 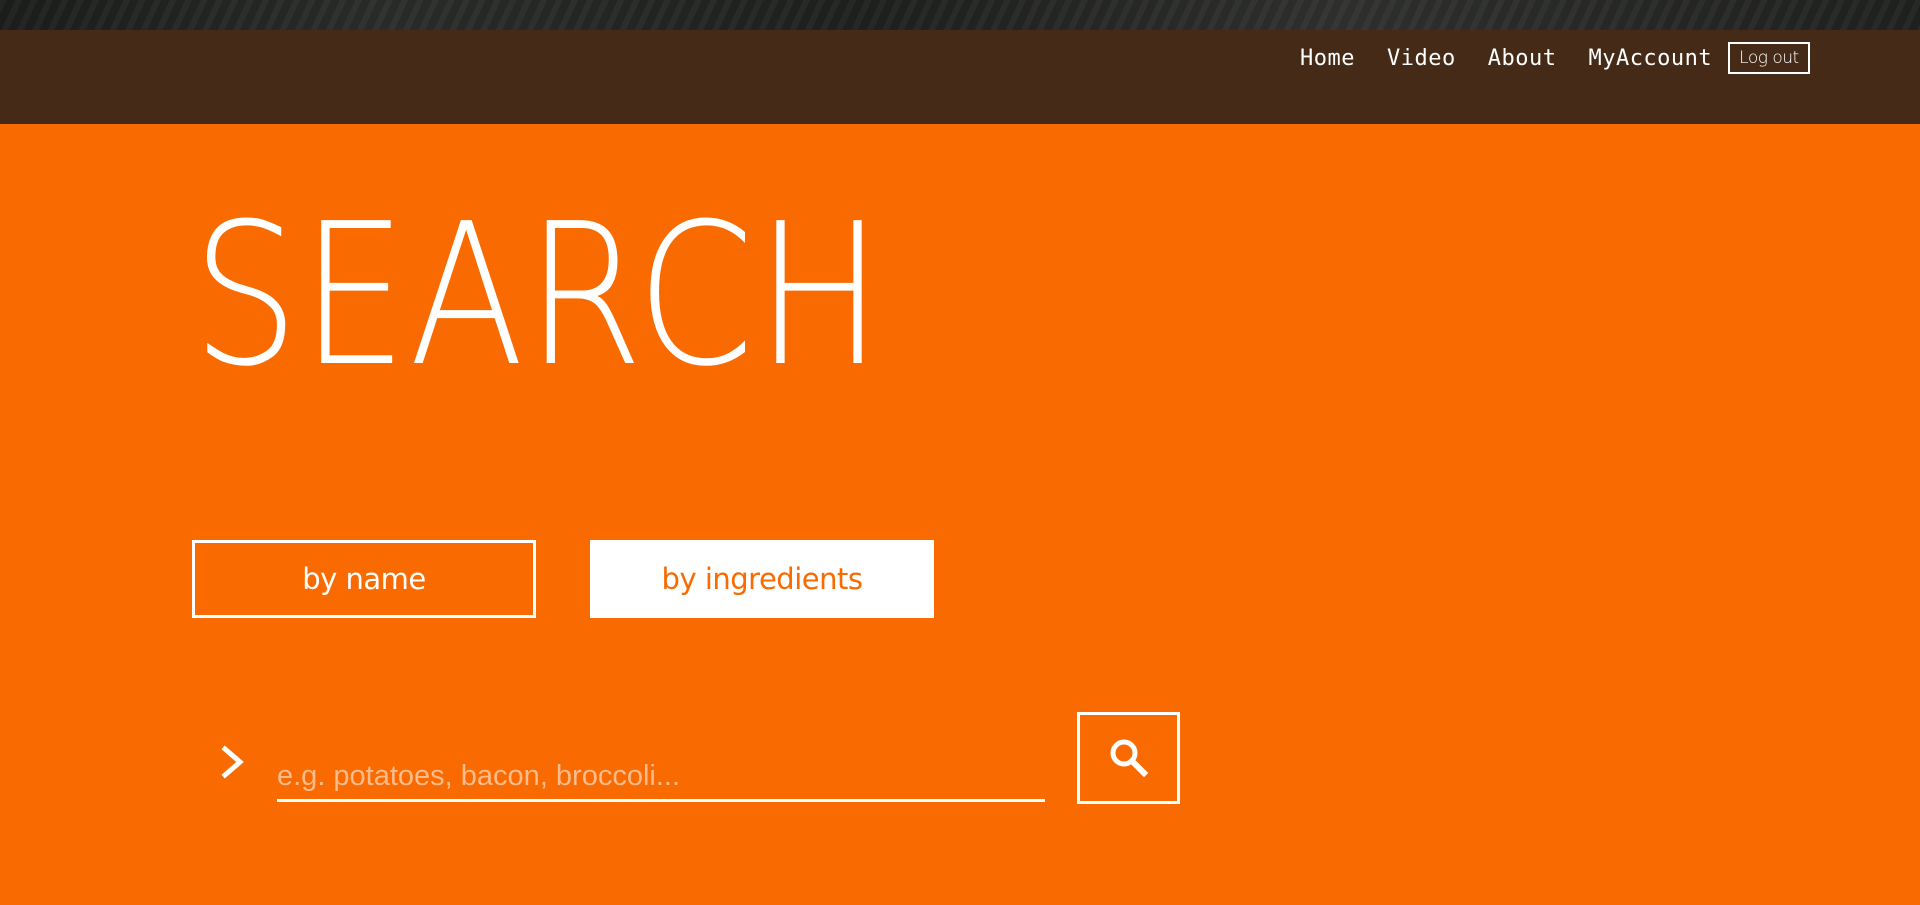 I want to click on search-by-name-button: by name, so click(x=364, y=579).